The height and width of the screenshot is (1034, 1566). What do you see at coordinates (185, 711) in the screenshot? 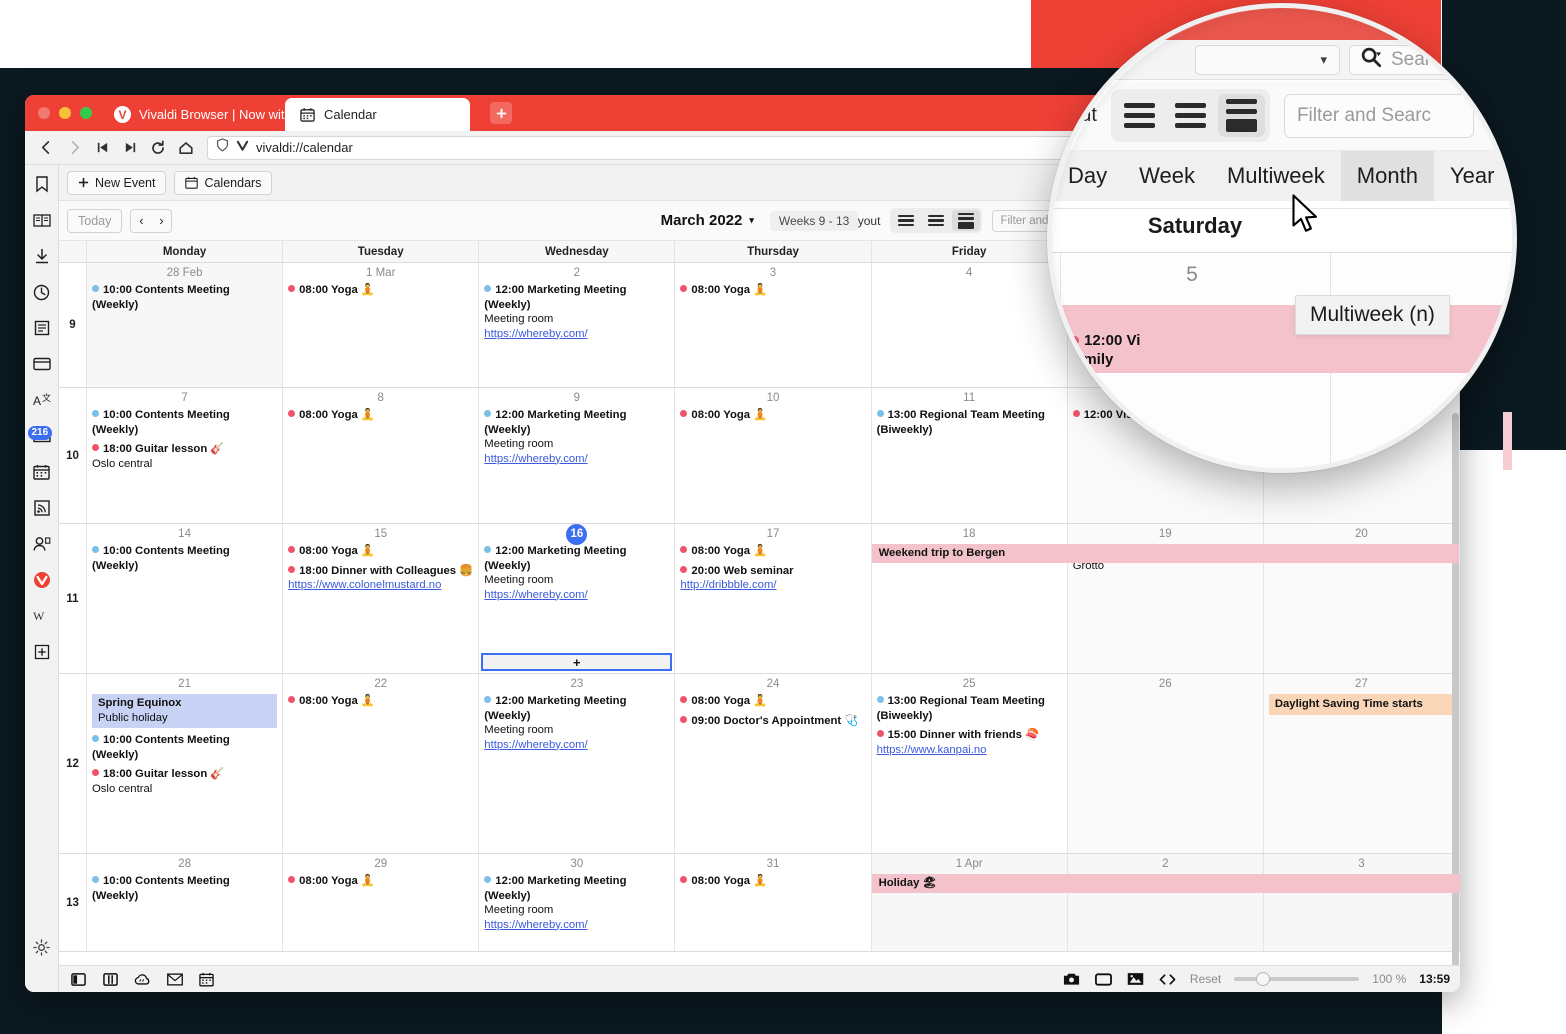
I see `all-day-event: Spring Equinox Public holiday` at bounding box center [185, 711].